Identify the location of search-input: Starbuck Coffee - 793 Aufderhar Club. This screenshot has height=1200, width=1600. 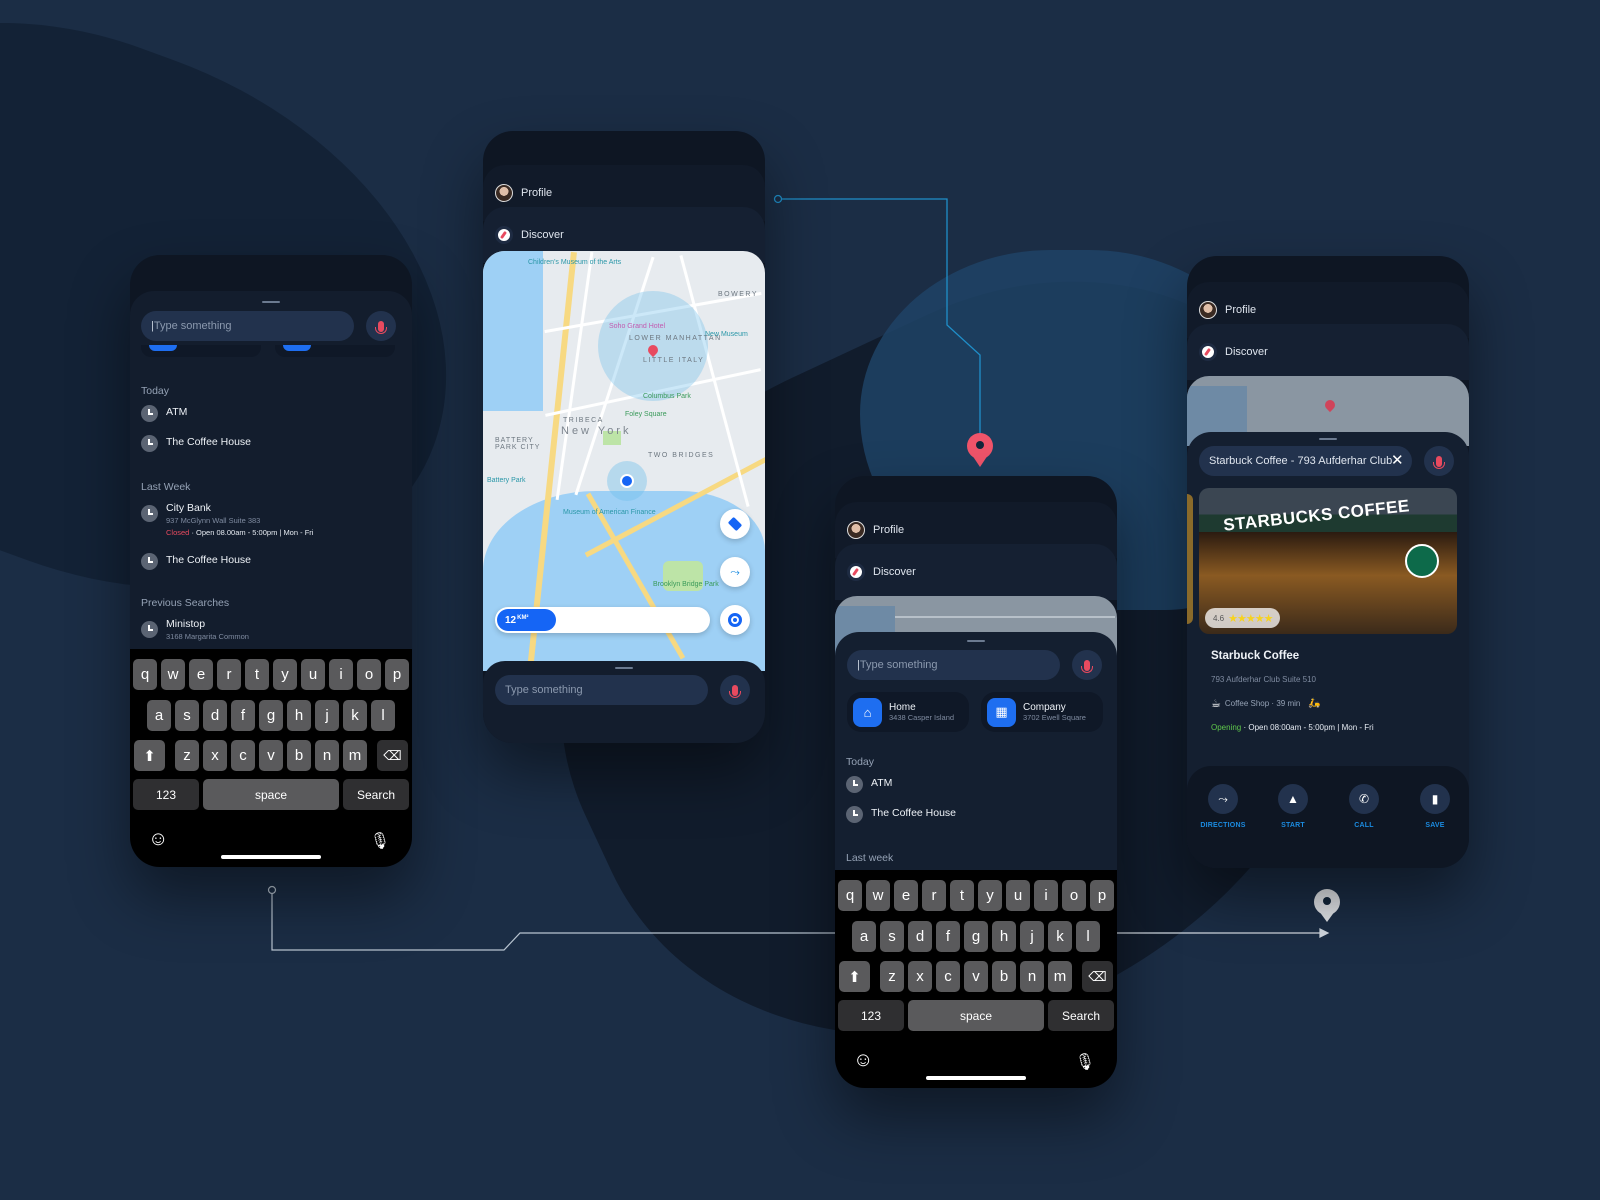
(1305, 461).